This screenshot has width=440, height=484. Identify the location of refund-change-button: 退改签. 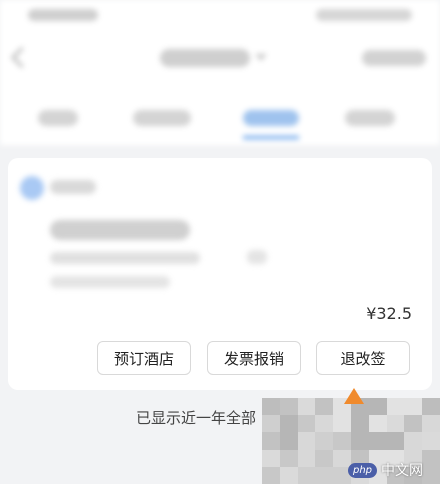
(363, 358).